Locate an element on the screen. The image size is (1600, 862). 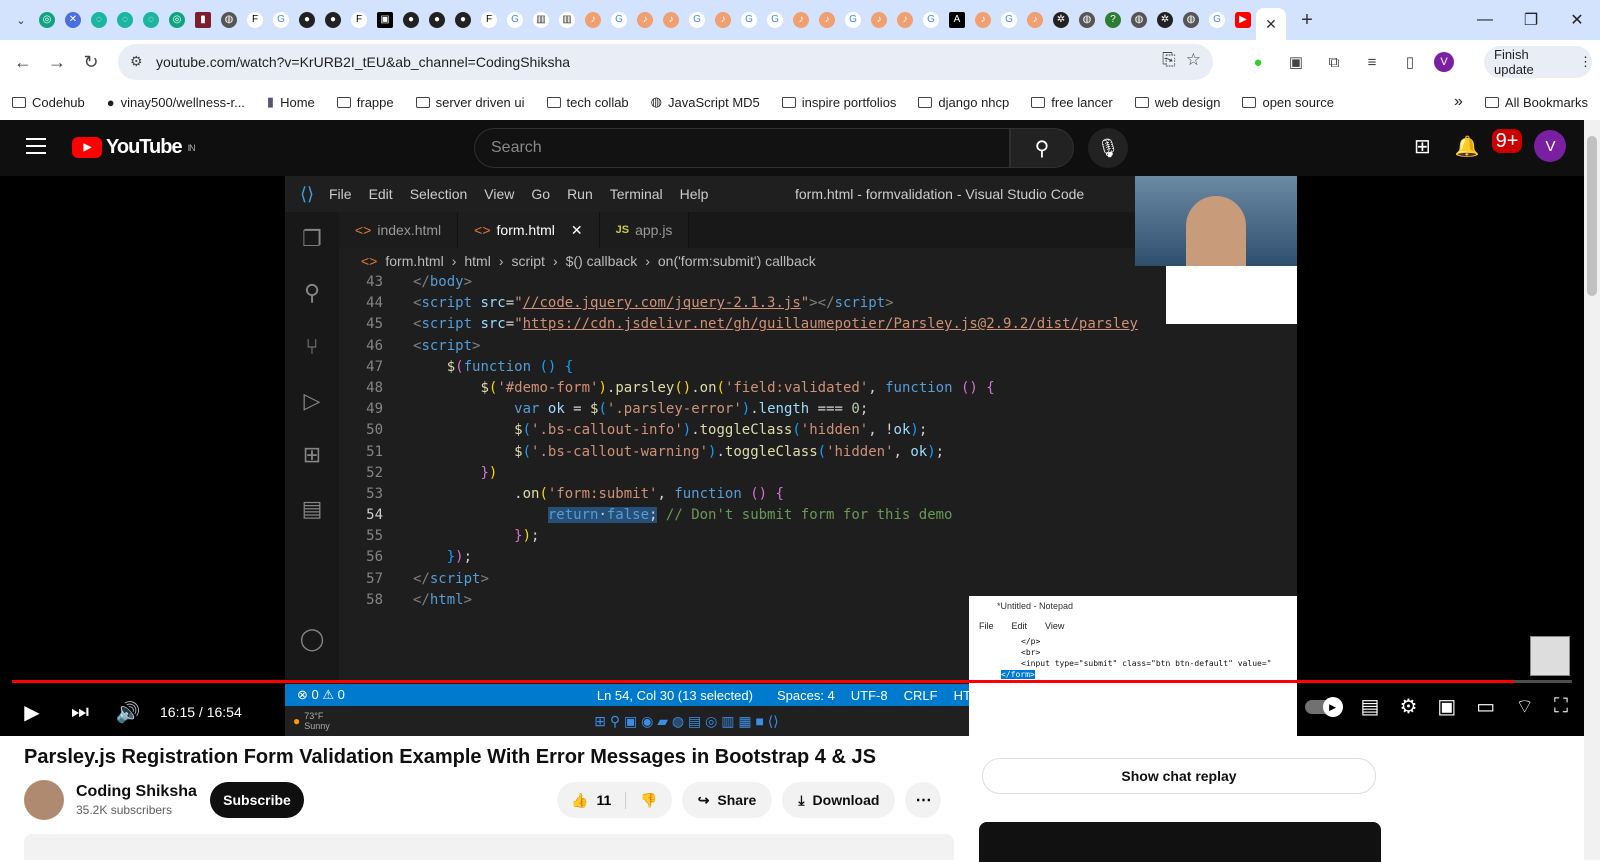
search-input: Search is located at coordinates (742, 148).